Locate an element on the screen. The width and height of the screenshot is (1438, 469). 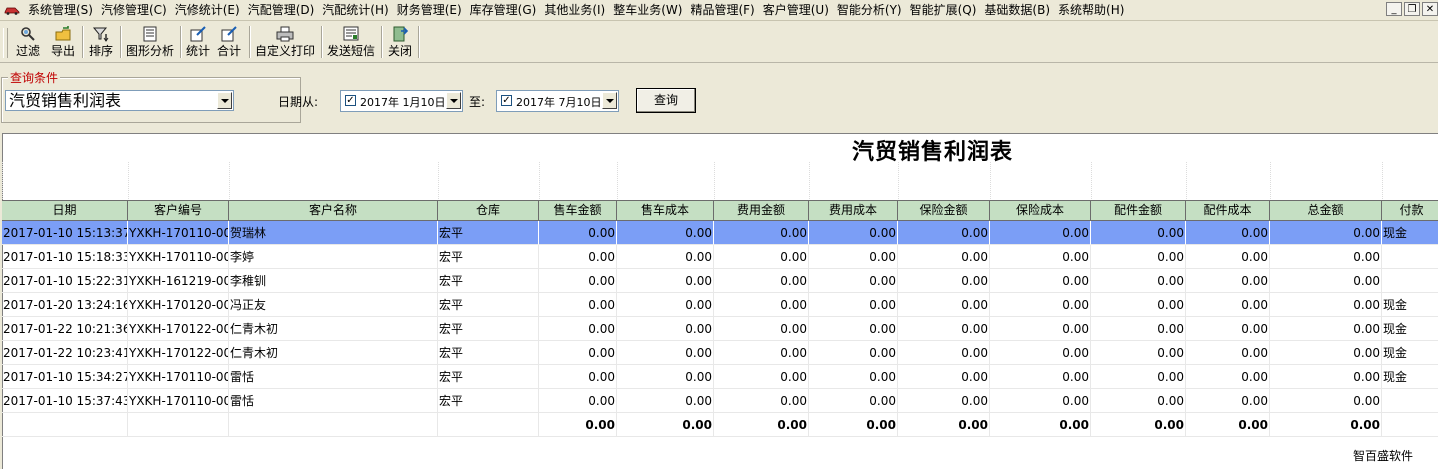
date-to-label: 至: is located at coordinates (477, 102).